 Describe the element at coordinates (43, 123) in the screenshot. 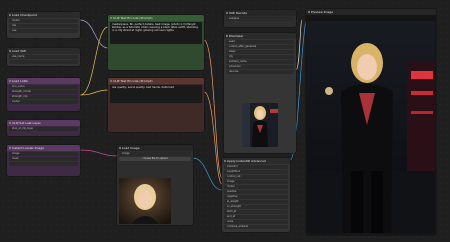

I see `node-title: CLIP Set Last Layer` at that location.